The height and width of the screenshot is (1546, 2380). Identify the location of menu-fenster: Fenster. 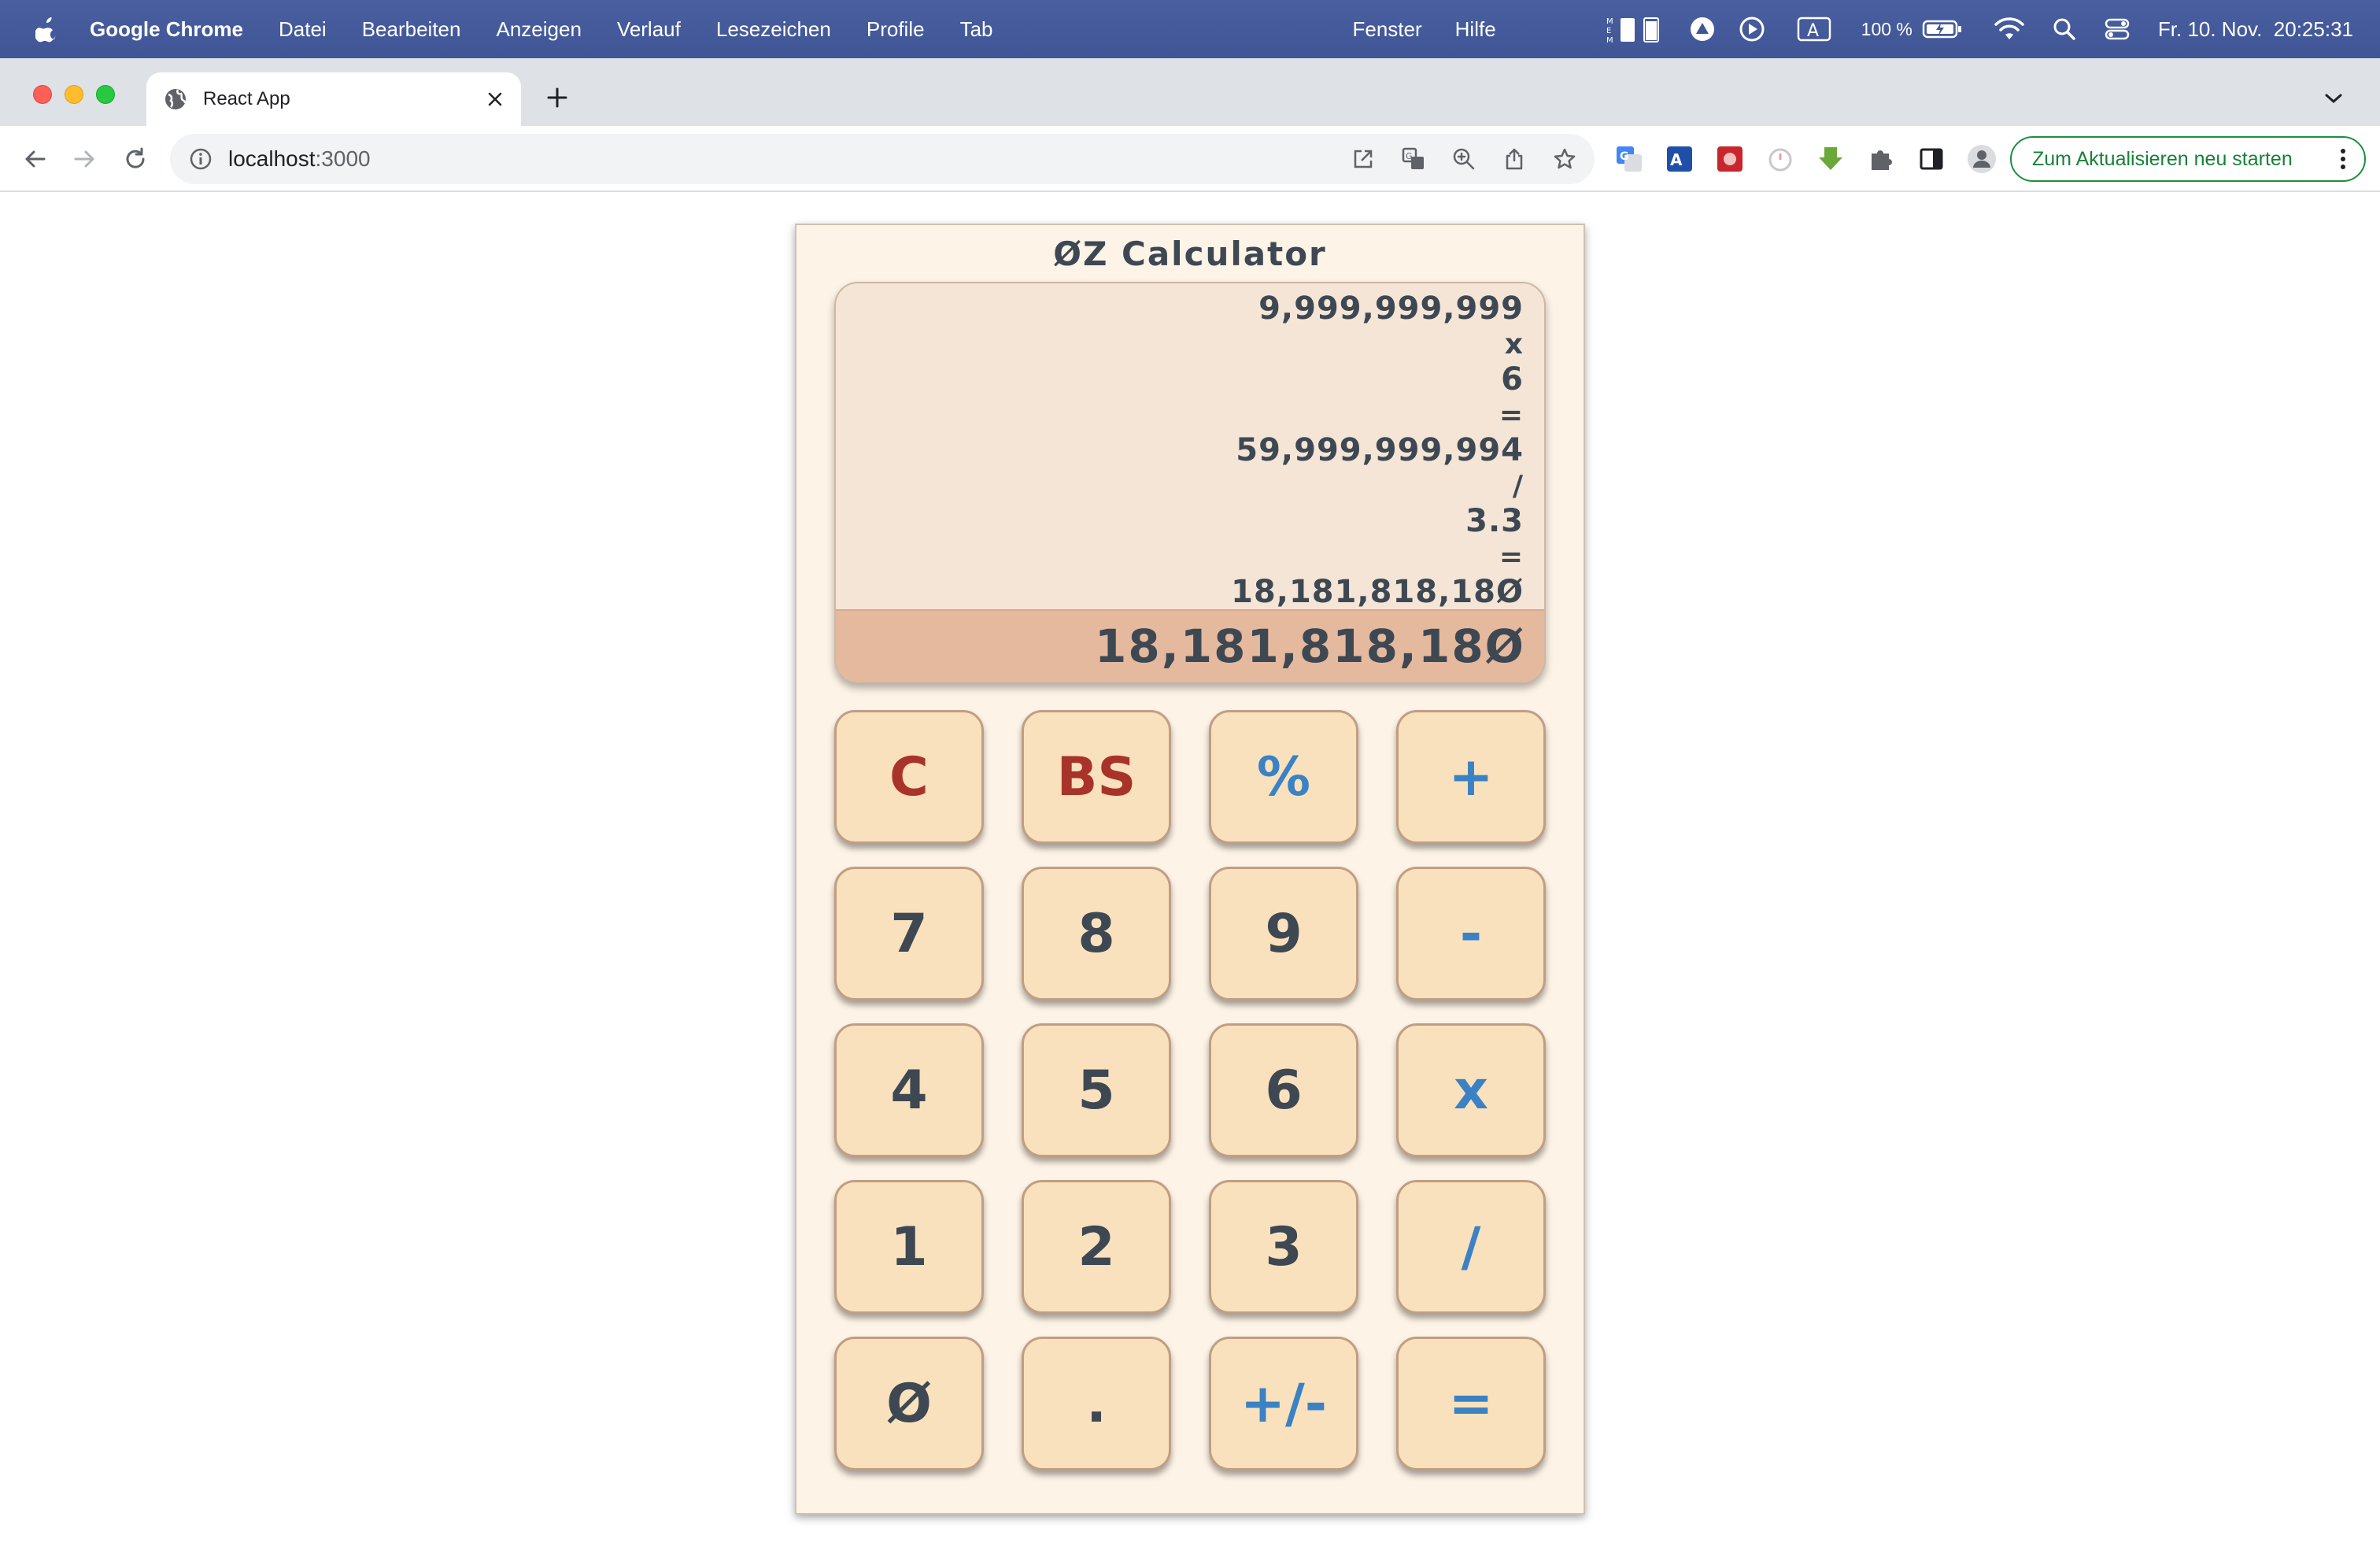
(1387, 29).